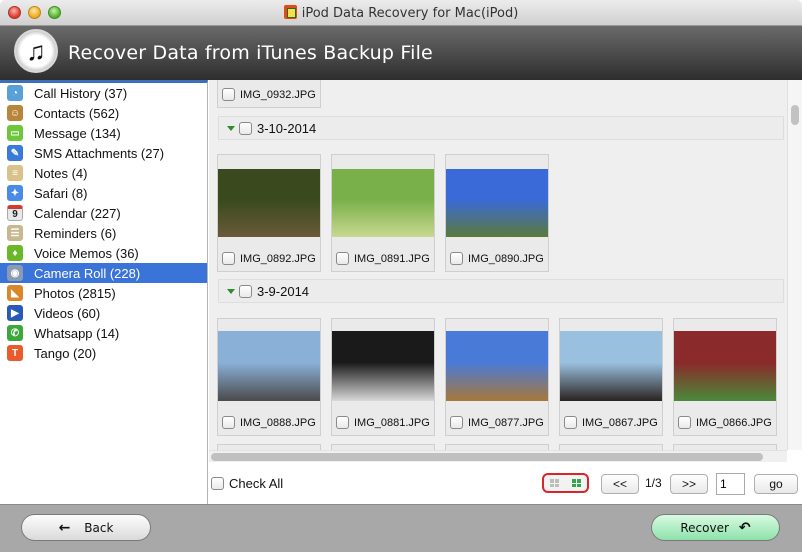 The height and width of the screenshot is (552, 802). Describe the element at coordinates (487, 457) in the screenshot. I see `horizontal-scroll-thumb` at that location.